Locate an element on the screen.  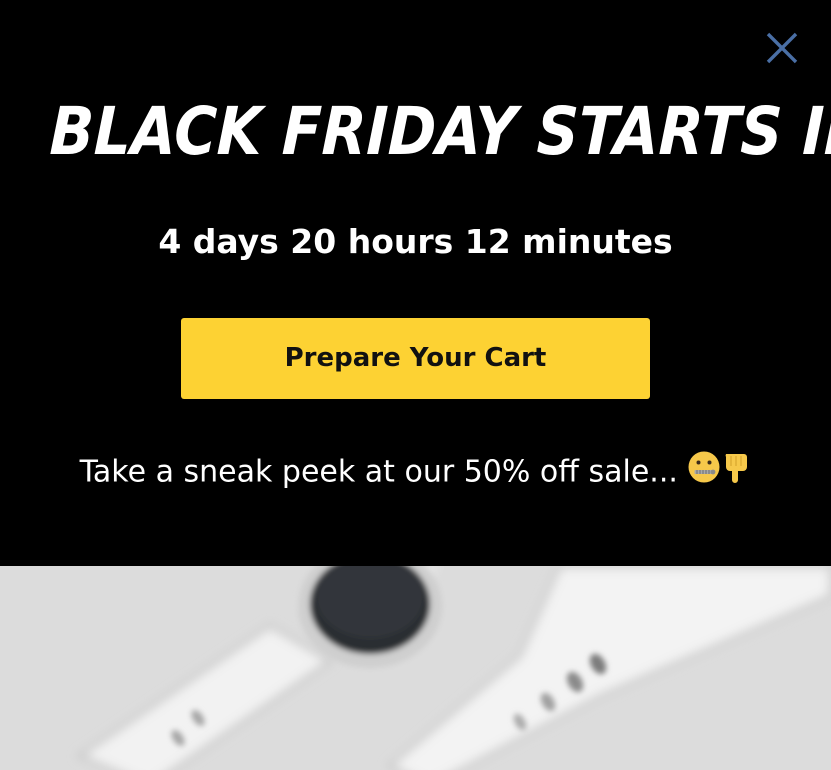
countdown-timer: 4 days 20 hours 12 minutes is located at coordinates (415, 241).